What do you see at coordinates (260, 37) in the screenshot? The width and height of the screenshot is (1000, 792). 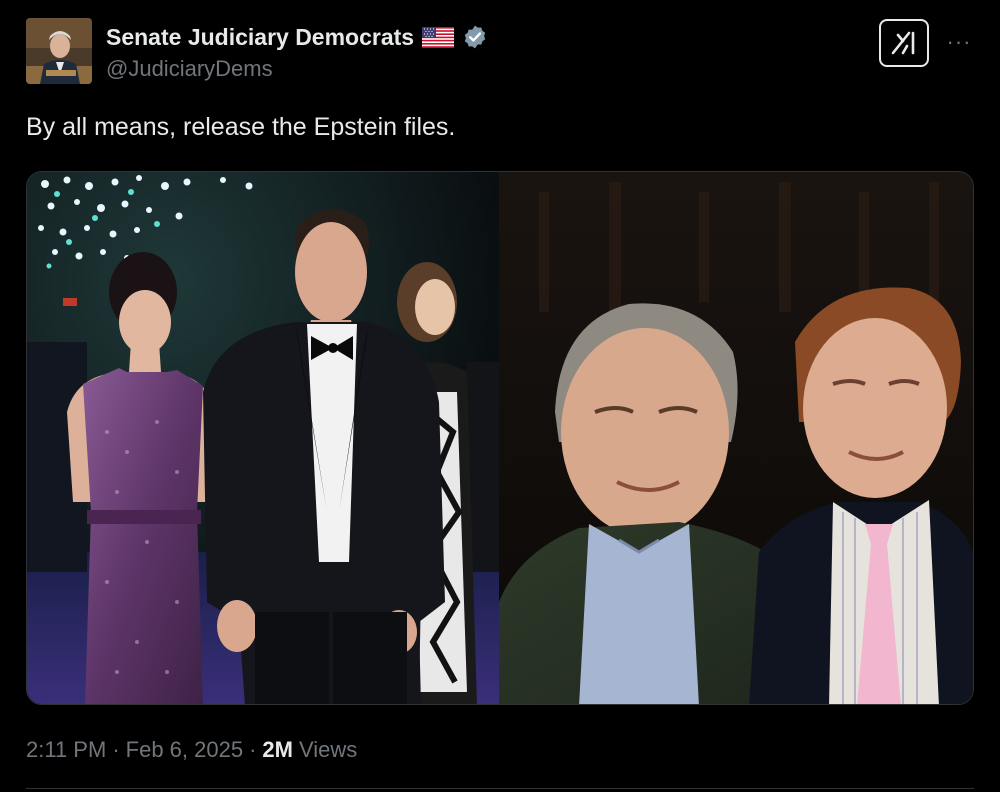 I see `author-display-name: Senate Judiciary Democrats` at bounding box center [260, 37].